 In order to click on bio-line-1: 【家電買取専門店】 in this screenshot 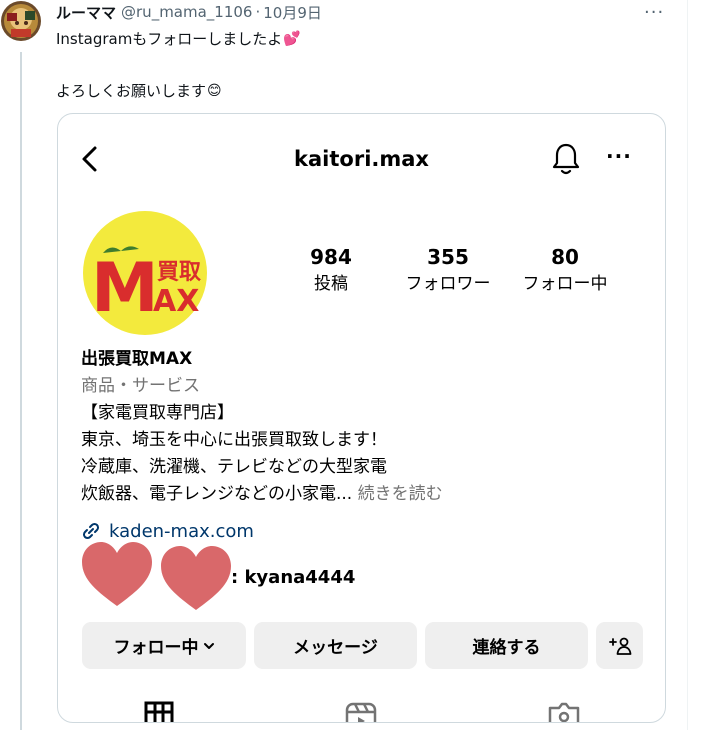, I will do `click(157, 413)`.